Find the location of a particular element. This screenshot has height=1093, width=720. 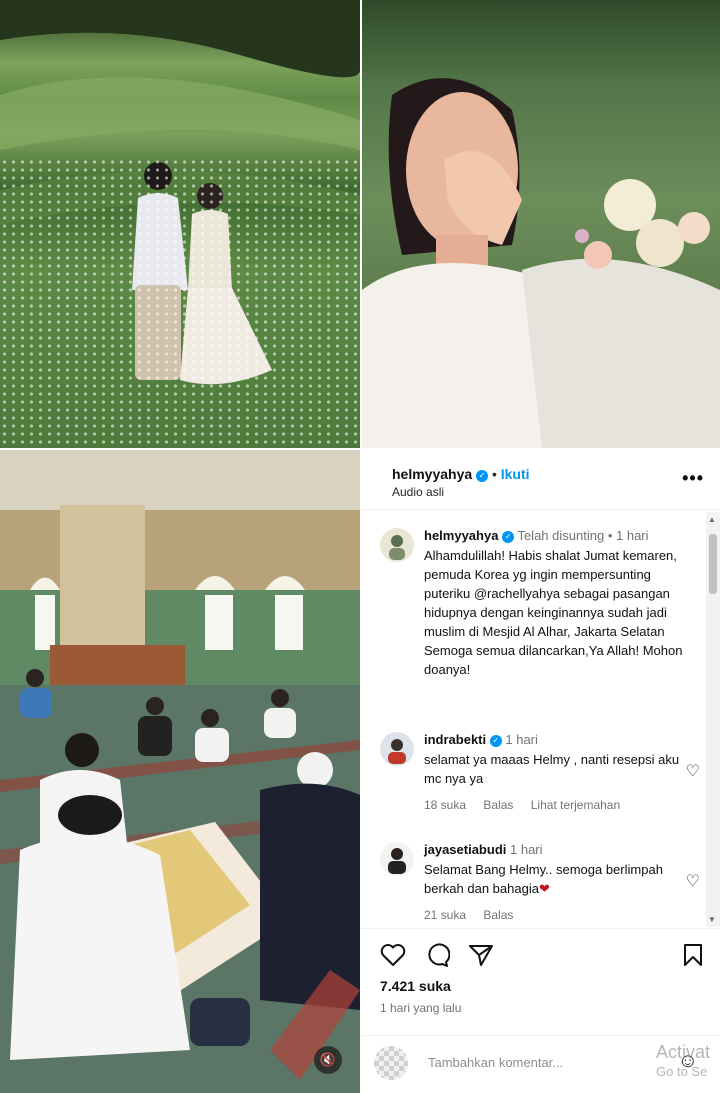

activate-windows-watermark: Activat Go to Se is located at coordinates (688, 1062).